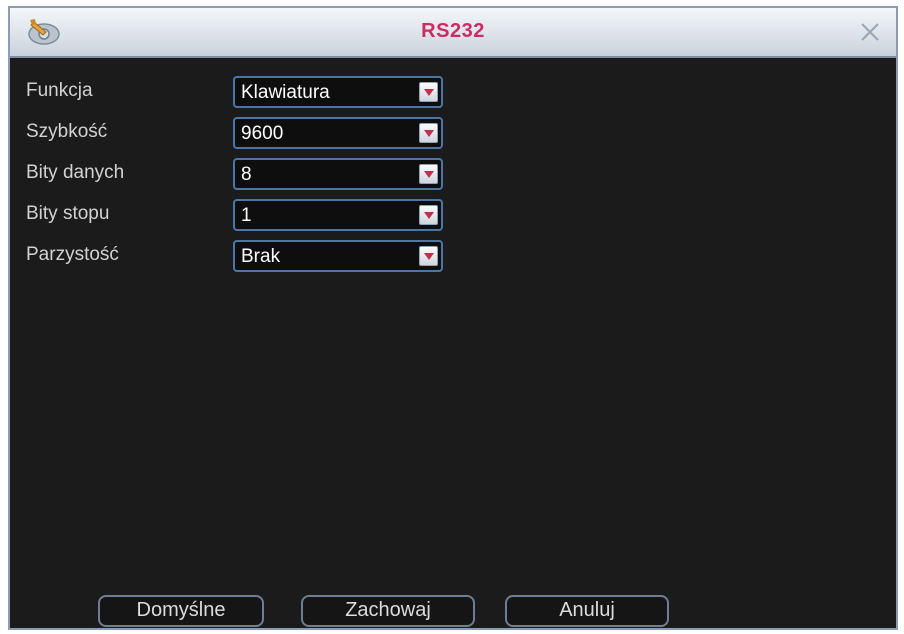 The height and width of the screenshot is (634, 904). I want to click on row-bity-stopu: Bity stopu 1, so click(256, 216).